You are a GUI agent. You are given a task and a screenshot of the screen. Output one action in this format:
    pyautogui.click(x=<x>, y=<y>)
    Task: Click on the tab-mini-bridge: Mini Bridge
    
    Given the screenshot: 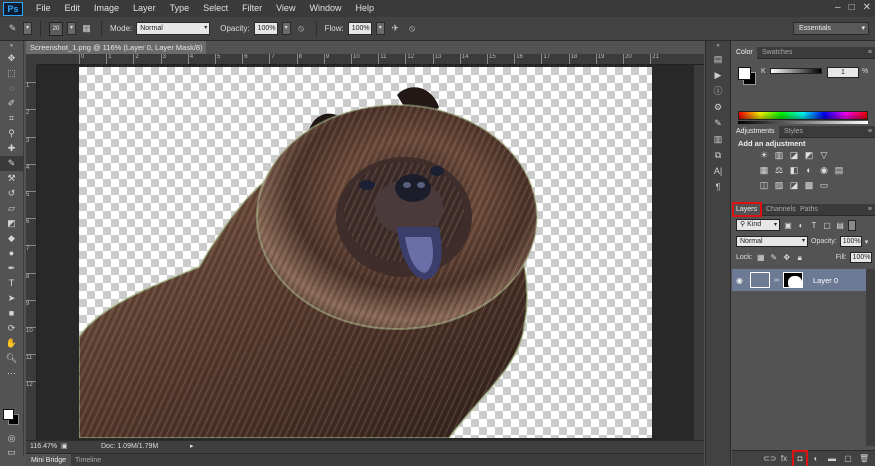 What is the action you would take?
    pyautogui.click(x=49, y=460)
    